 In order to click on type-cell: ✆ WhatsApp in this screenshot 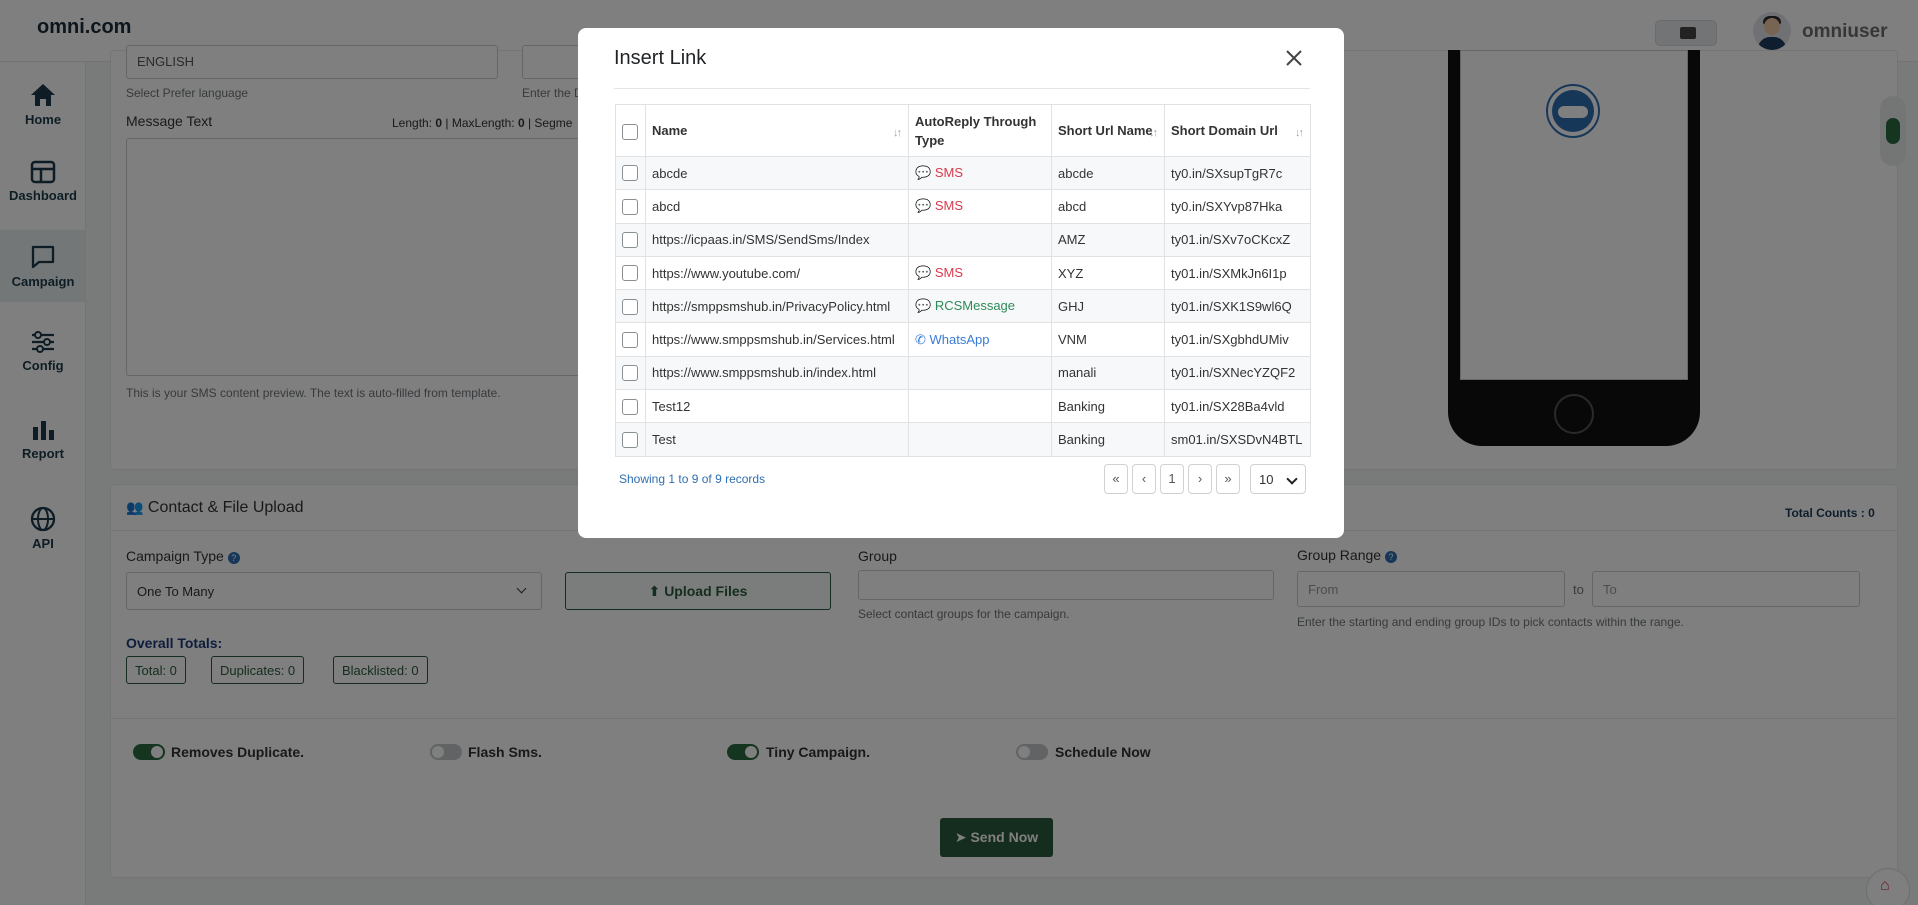, I will do `click(980, 339)`.